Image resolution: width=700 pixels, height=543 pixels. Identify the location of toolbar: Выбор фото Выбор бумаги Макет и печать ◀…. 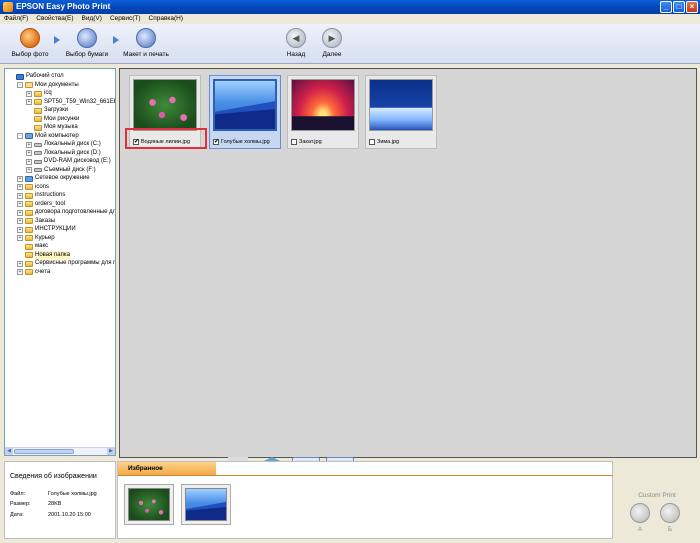
(350, 44).